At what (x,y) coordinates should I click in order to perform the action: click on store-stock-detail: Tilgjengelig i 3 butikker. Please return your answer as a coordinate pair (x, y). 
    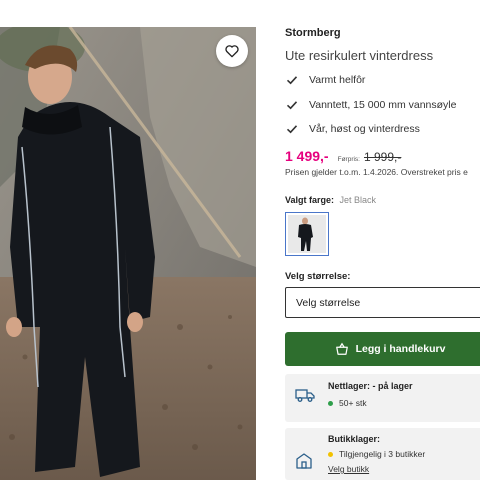
    Looking at the image, I should click on (376, 454).